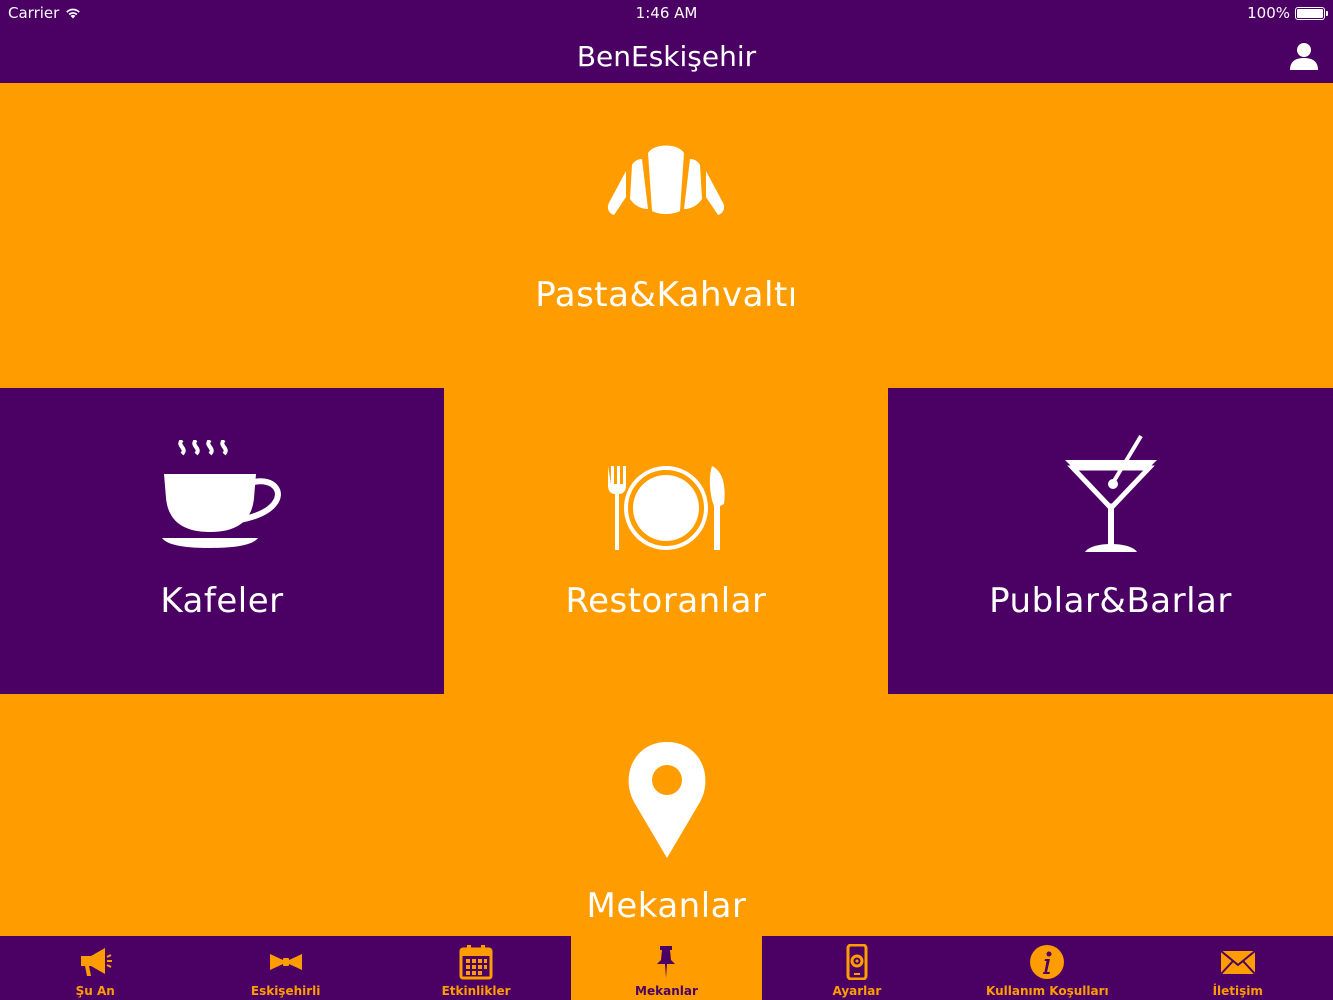 The height and width of the screenshot is (1000, 1333). I want to click on tile-label: Restoranlar, so click(666, 601).